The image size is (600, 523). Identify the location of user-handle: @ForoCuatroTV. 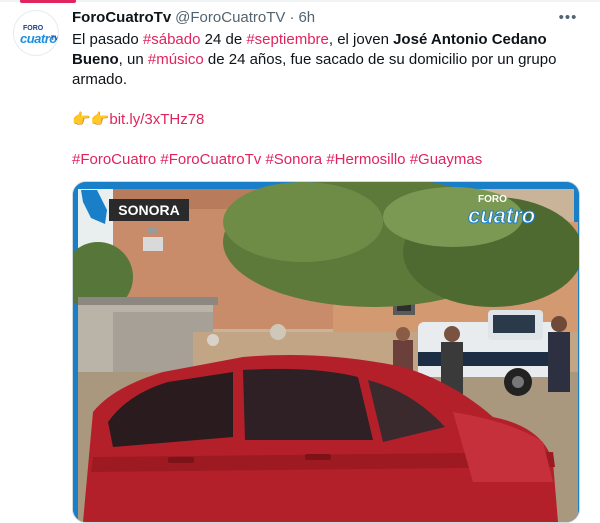
(230, 18).